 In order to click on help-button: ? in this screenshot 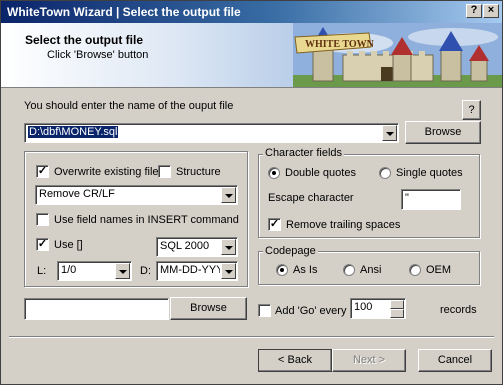, I will do `click(471, 110)`.